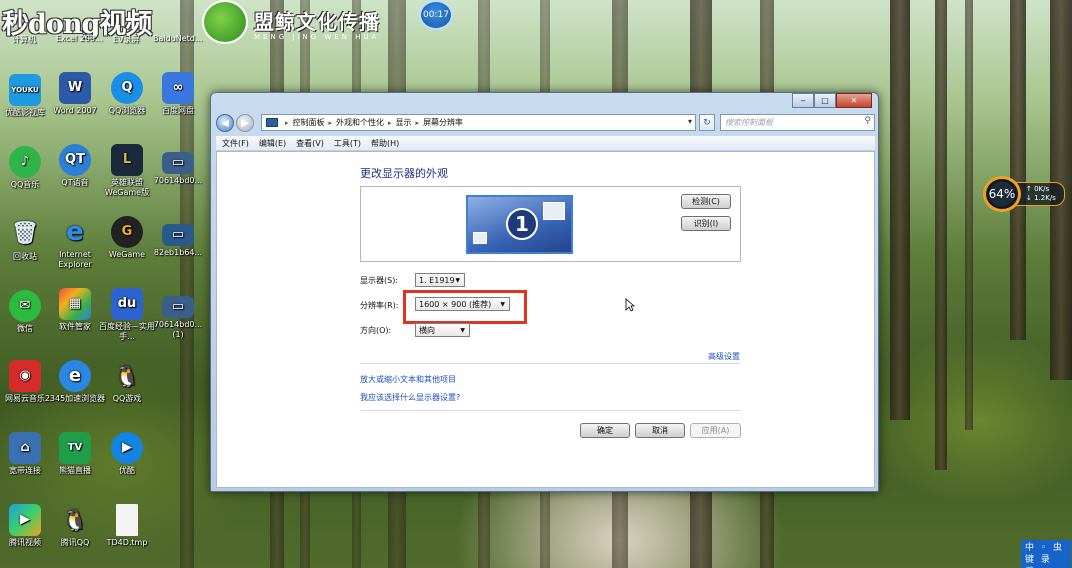 The width and height of the screenshot is (1072, 568). What do you see at coordinates (272, 143) in the screenshot?
I see `menu-edit: 编辑(E)` at bounding box center [272, 143].